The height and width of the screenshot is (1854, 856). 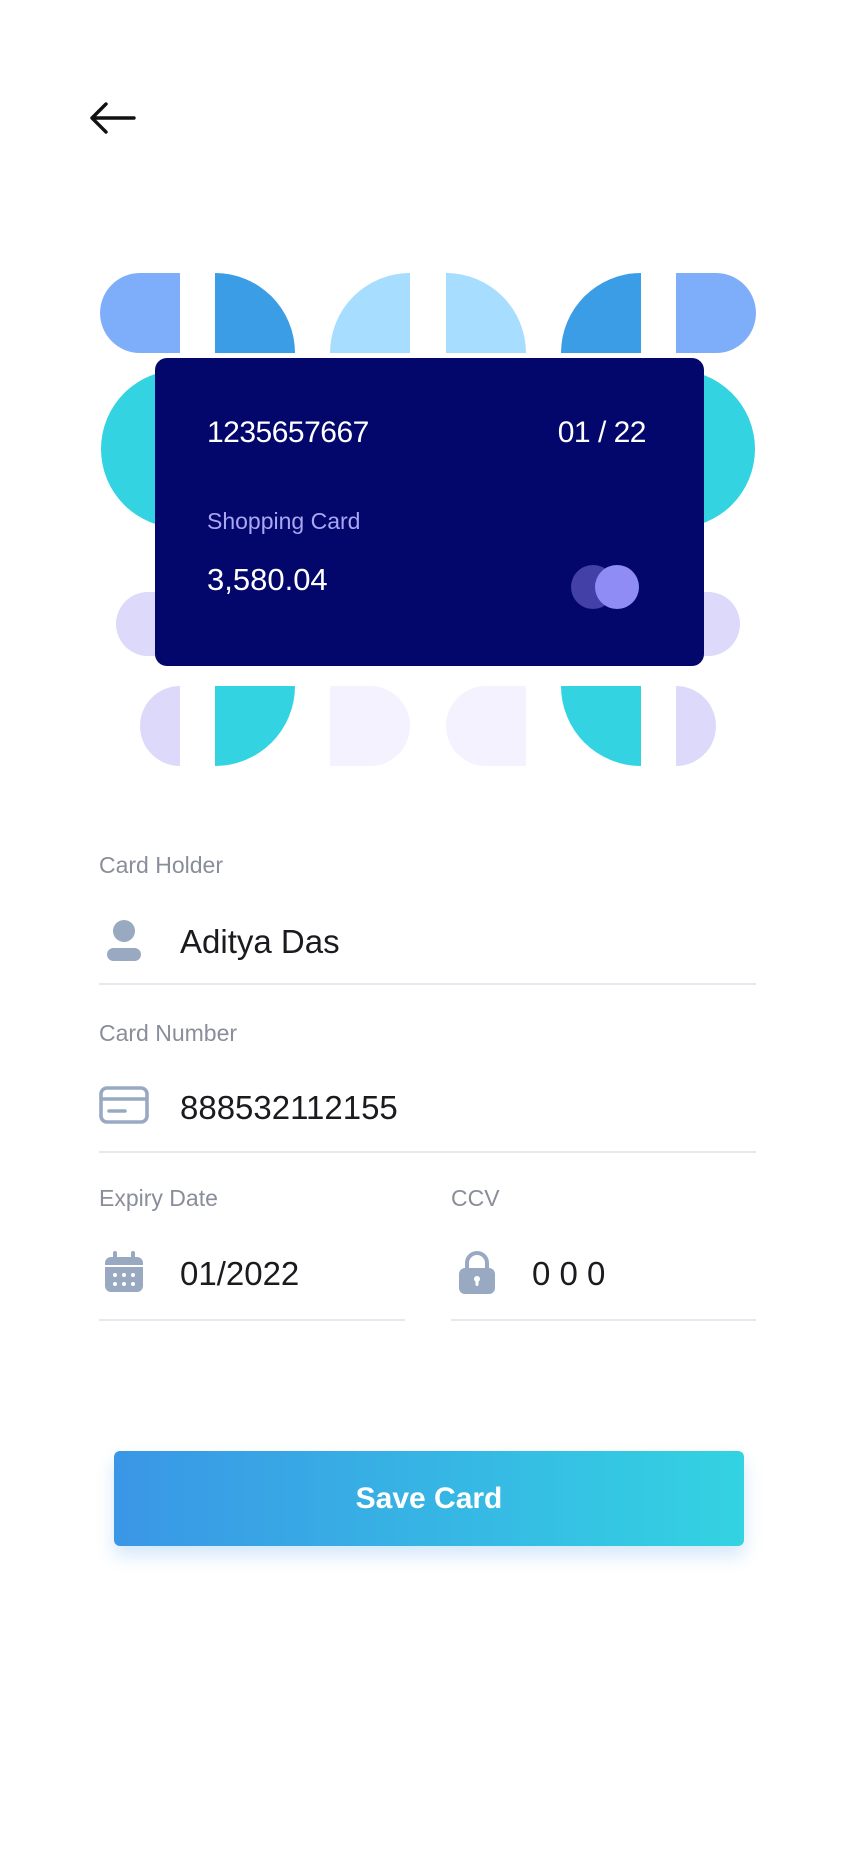 What do you see at coordinates (696, 726) in the screenshot?
I see `shape-lavender-half-right` at bounding box center [696, 726].